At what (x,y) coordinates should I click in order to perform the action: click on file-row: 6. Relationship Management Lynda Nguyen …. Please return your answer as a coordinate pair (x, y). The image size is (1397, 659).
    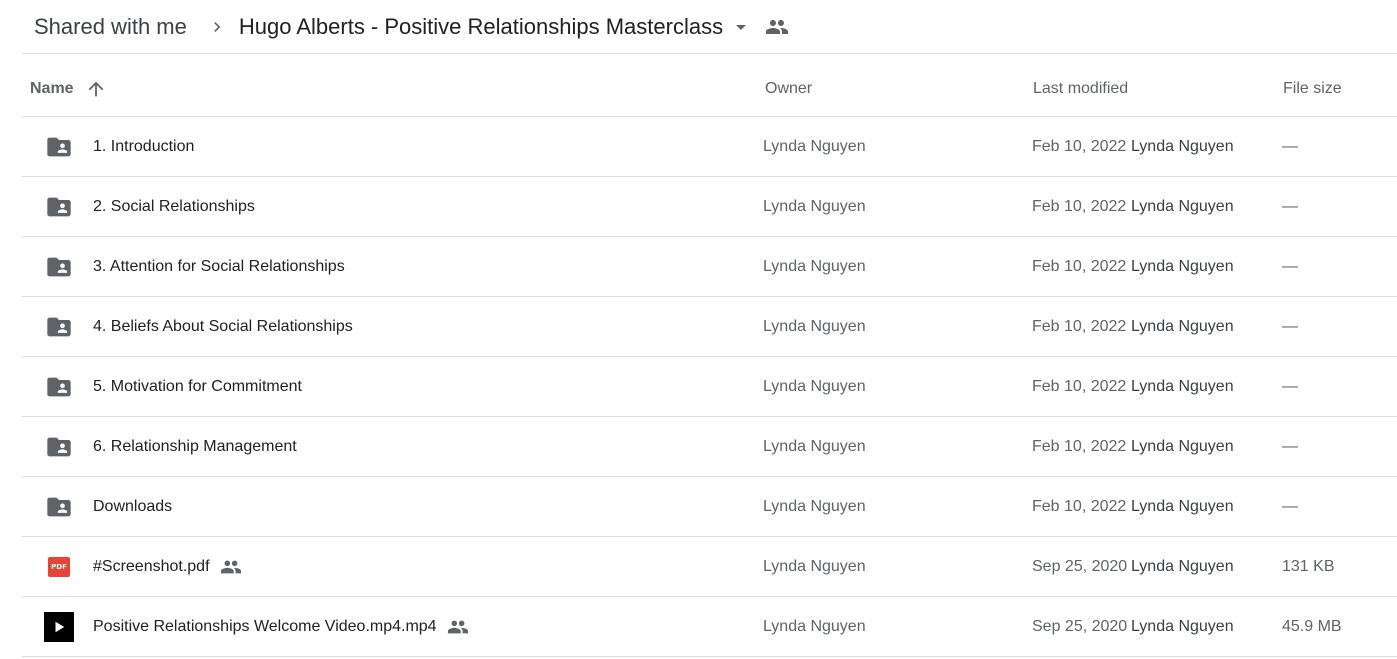
    Looking at the image, I should click on (709, 447).